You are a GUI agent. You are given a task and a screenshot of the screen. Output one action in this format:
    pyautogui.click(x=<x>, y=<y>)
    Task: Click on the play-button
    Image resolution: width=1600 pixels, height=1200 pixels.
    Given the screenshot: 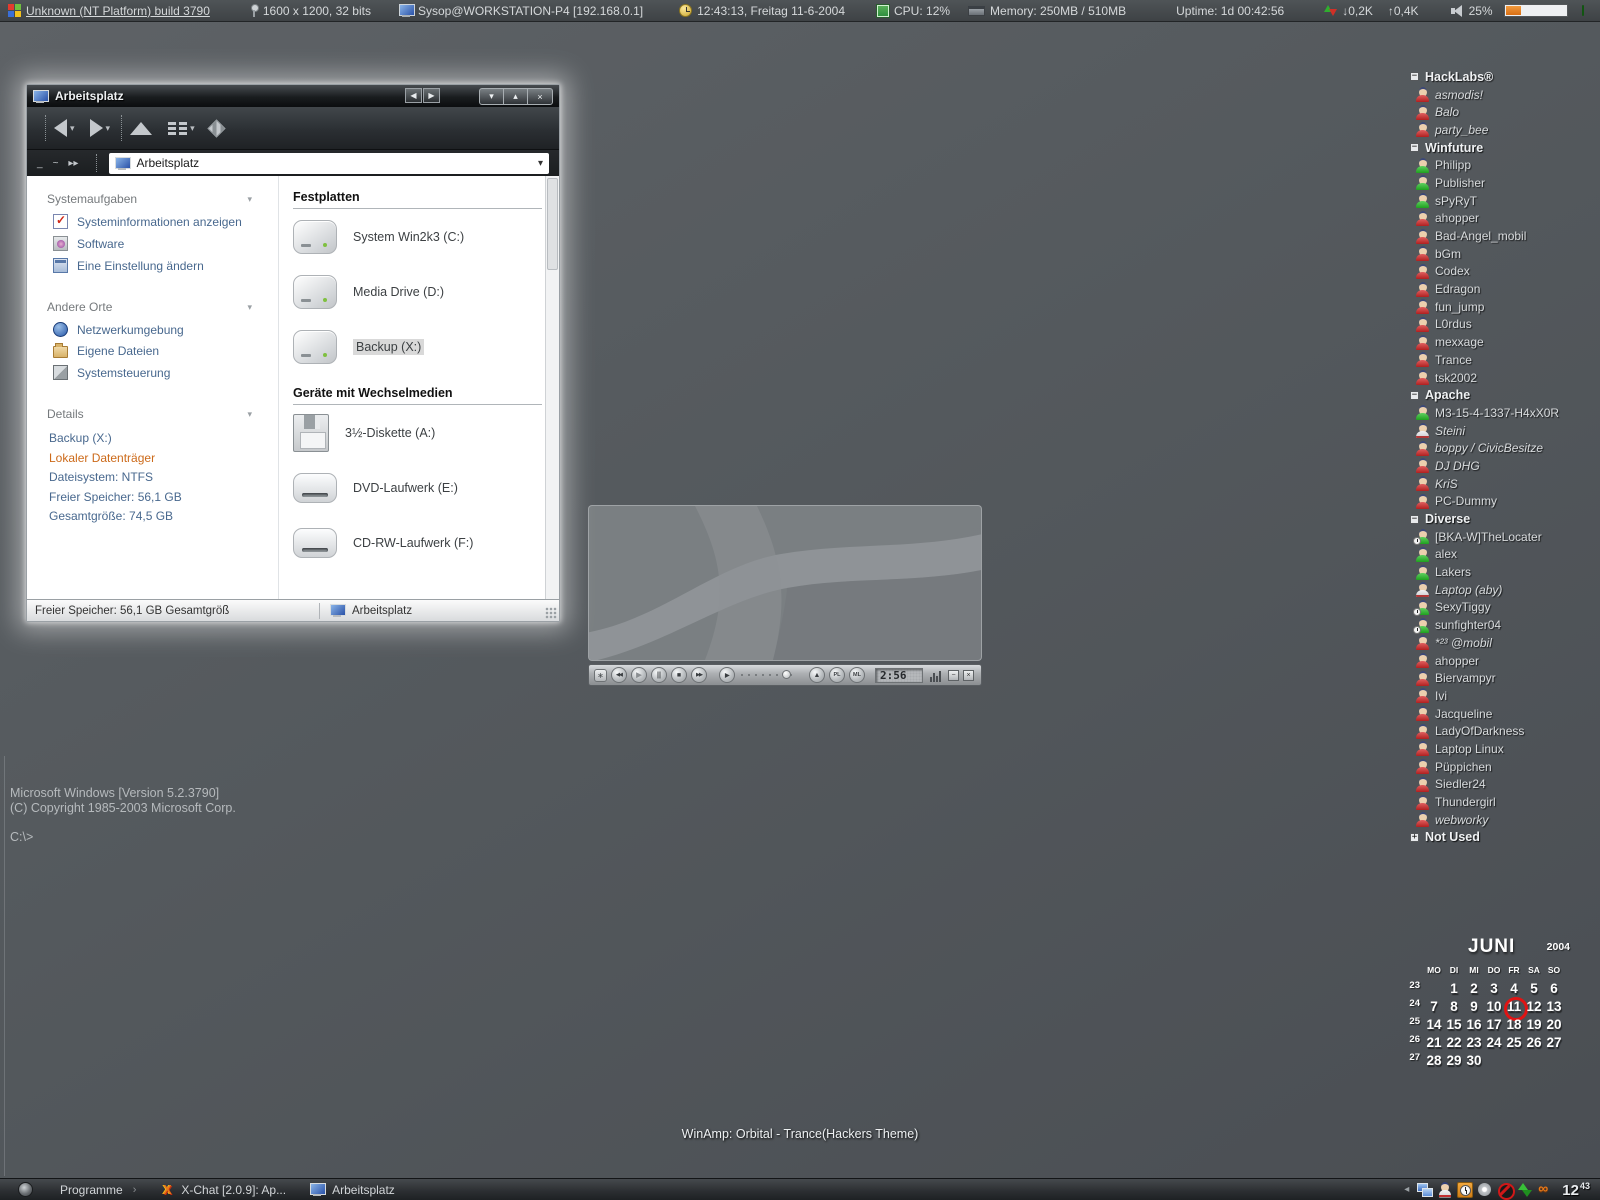 What is the action you would take?
    pyautogui.click(x=639, y=675)
    